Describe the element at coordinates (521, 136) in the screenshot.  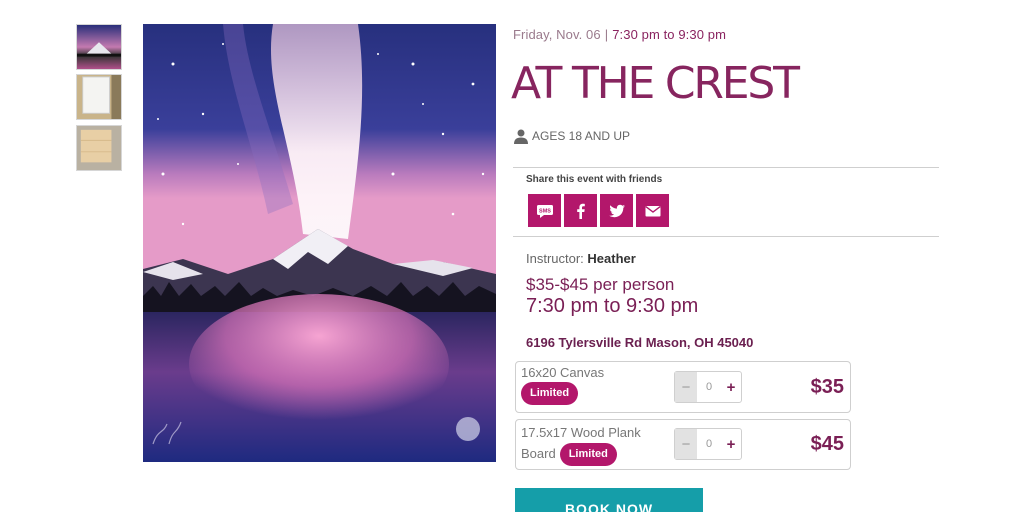
I see `person-icon` at that location.